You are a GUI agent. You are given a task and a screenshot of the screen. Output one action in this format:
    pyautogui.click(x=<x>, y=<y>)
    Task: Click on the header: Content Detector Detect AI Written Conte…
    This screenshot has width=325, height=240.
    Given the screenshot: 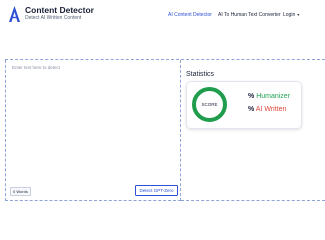 What is the action you would take?
    pyautogui.click(x=162, y=16)
    